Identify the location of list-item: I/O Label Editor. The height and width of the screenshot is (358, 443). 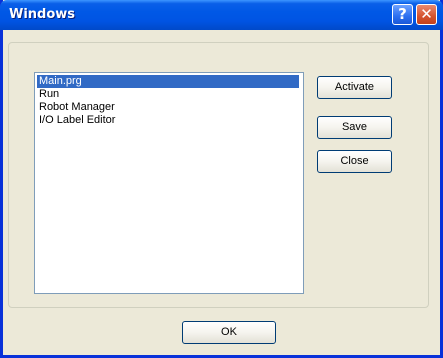
(76, 120).